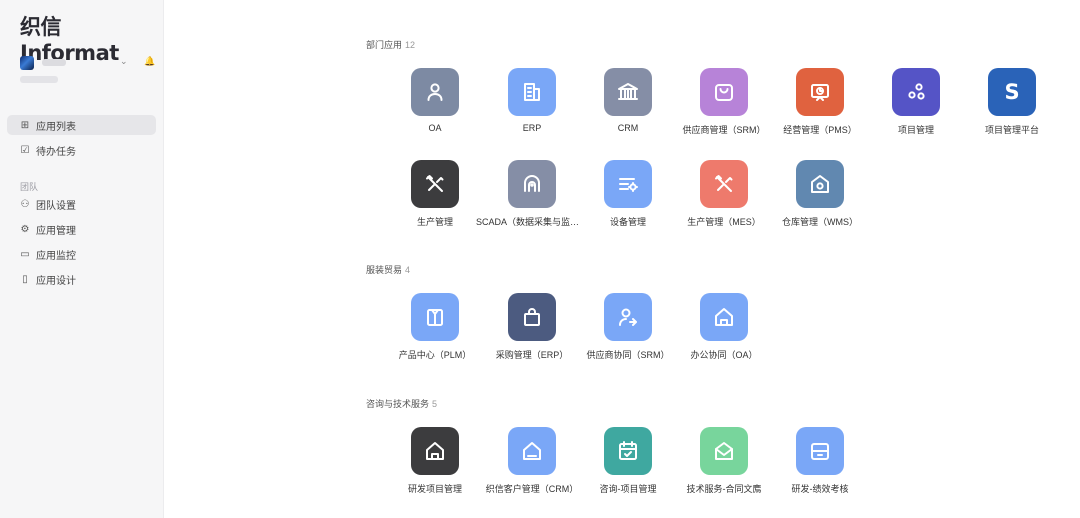 The width and height of the screenshot is (1080, 518). Describe the element at coordinates (410, 45) in the screenshot. I see `group-count: 12` at that location.